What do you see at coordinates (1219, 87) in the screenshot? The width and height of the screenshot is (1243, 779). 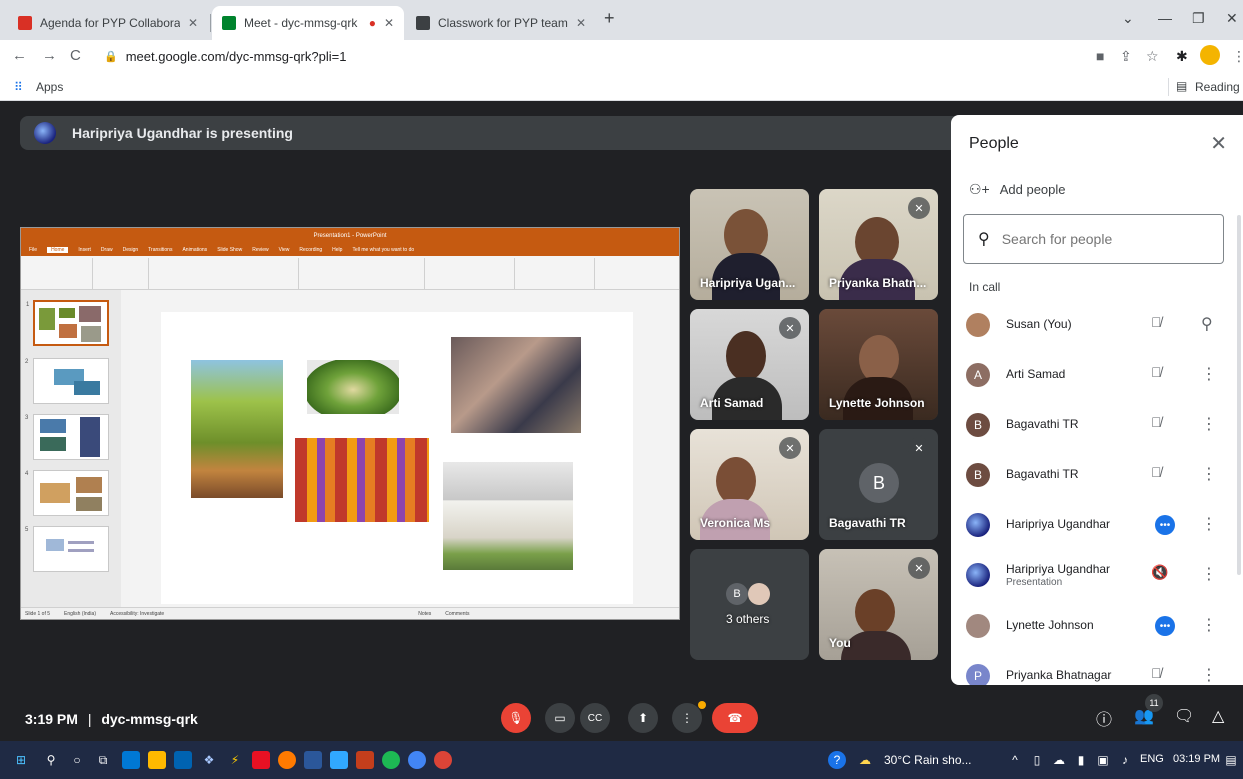 I see `reading-list-button: Reading list` at bounding box center [1219, 87].